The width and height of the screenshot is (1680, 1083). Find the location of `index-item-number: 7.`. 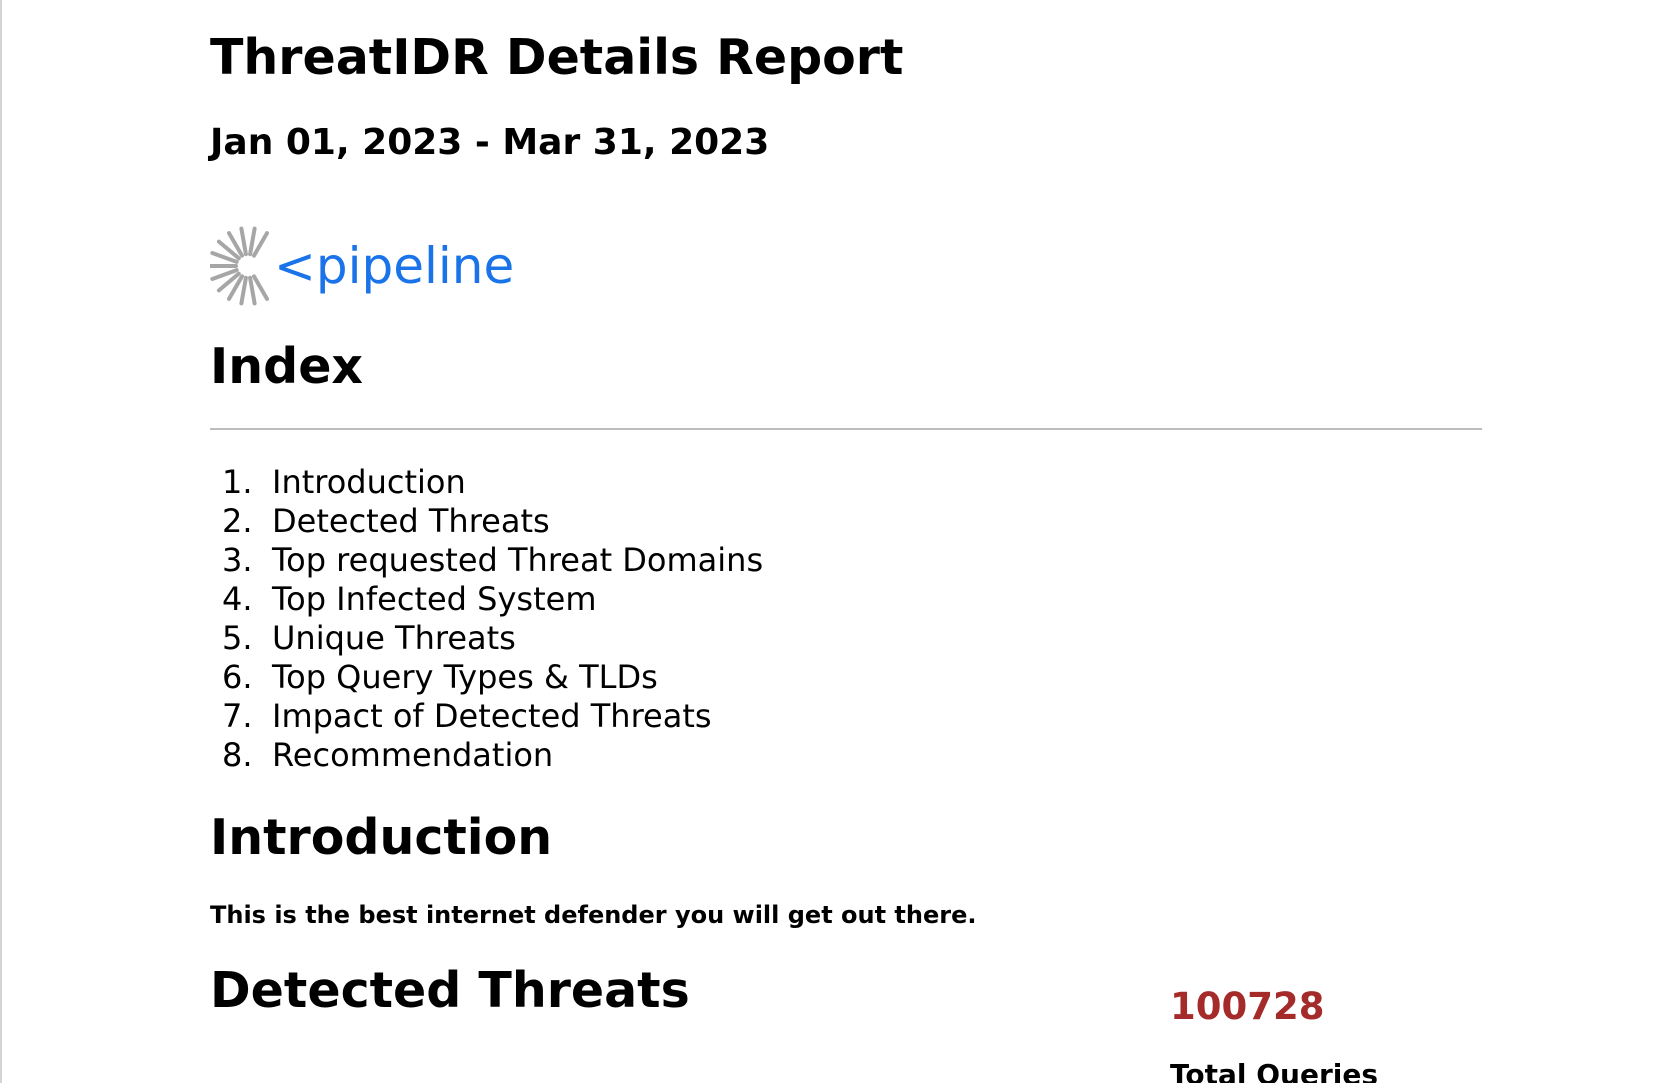

index-item-number: 7. is located at coordinates (237, 716).